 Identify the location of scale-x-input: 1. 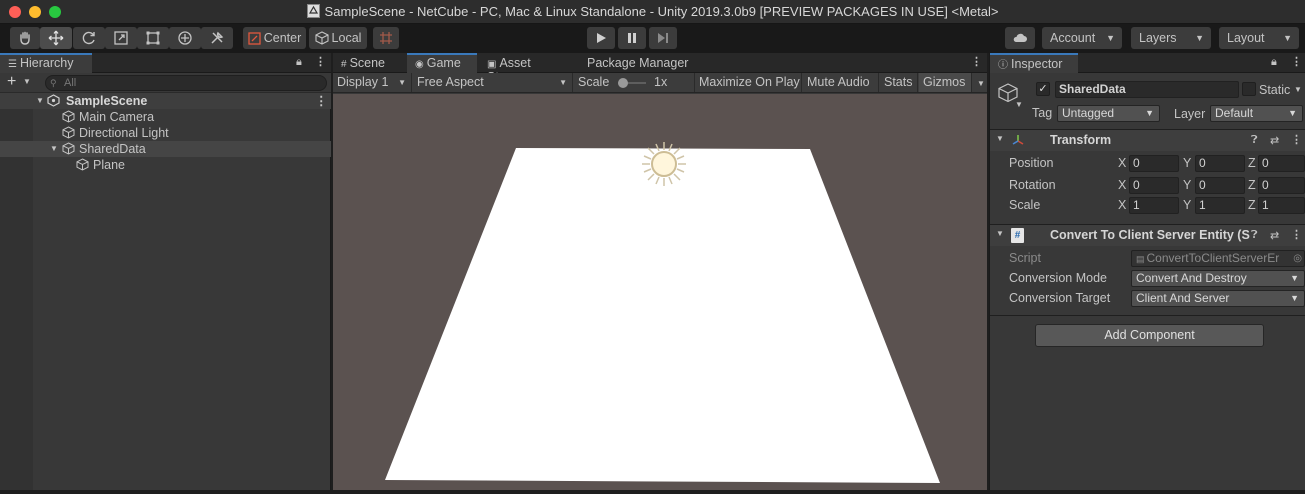
(1154, 205).